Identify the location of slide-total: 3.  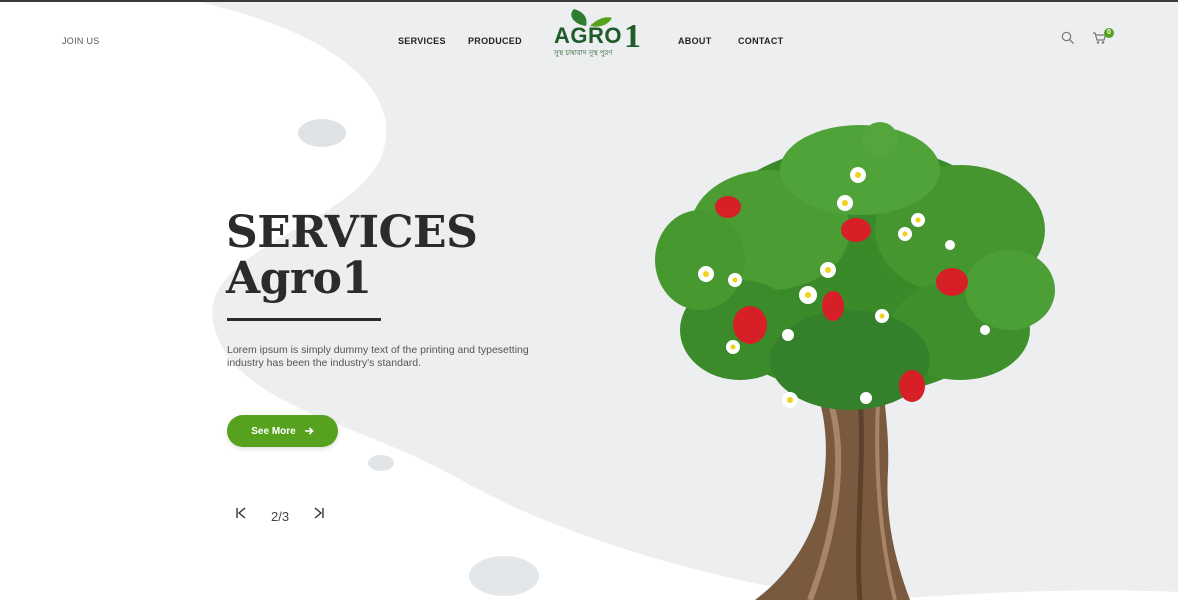
(285, 516).